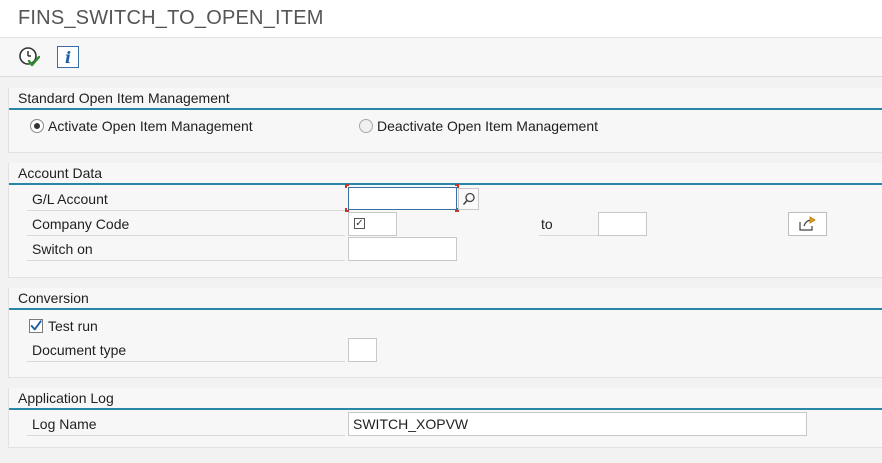 The image size is (882, 463). I want to click on info-icon: i, so click(68, 57).